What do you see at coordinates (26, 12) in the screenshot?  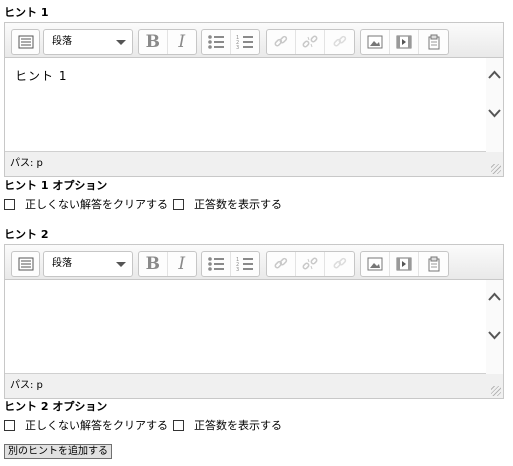 I see `hint-1-title: ヒント 1` at bounding box center [26, 12].